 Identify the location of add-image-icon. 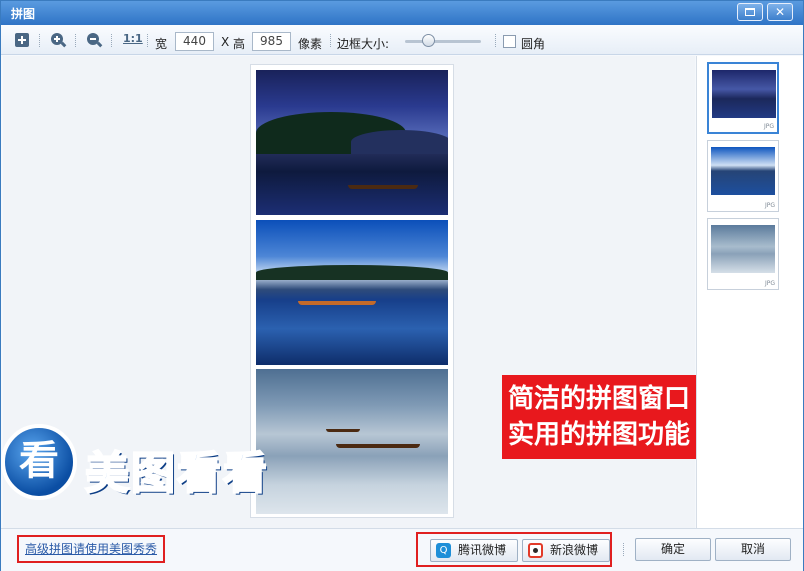
(22, 40).